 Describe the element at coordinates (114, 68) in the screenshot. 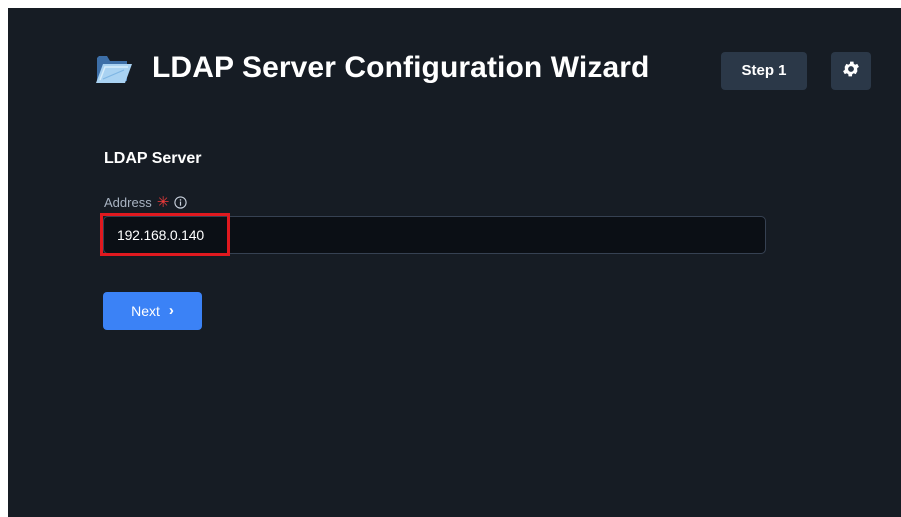

I see `folder-icon` at that location.